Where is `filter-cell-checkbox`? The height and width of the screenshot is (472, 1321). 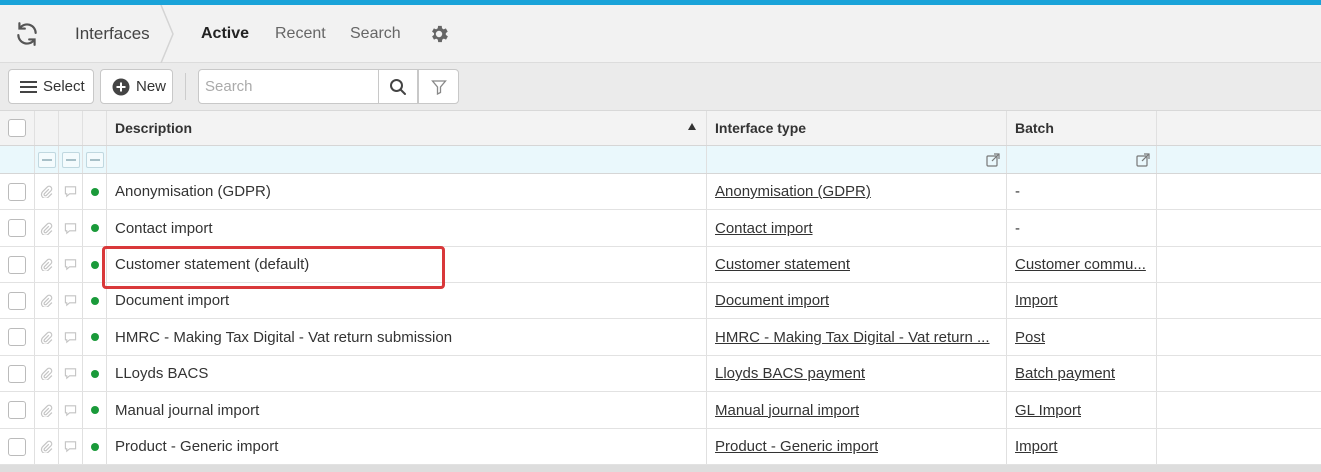 filter-cell-checkbox is located at coordinates (17, 159).